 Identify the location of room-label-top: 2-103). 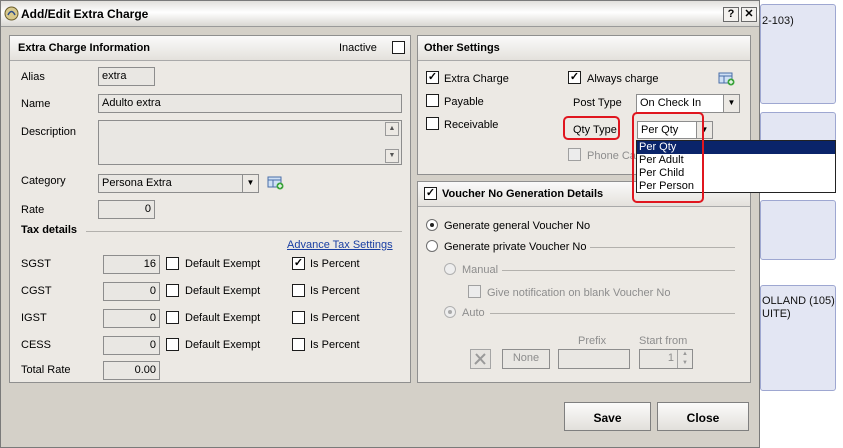
(778, 21).